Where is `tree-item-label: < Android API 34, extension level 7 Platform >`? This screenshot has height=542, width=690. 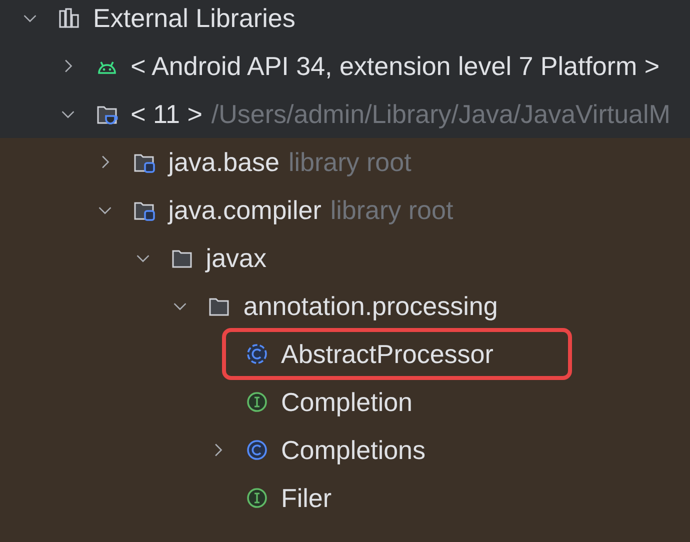
tree-item-label: < Android API 34, extension level 7 Platform > is located at coordinates (395, 66).